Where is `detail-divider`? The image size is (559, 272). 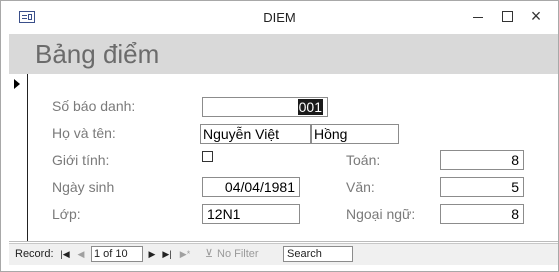 detail-divider is located at coordinates (283, 241).